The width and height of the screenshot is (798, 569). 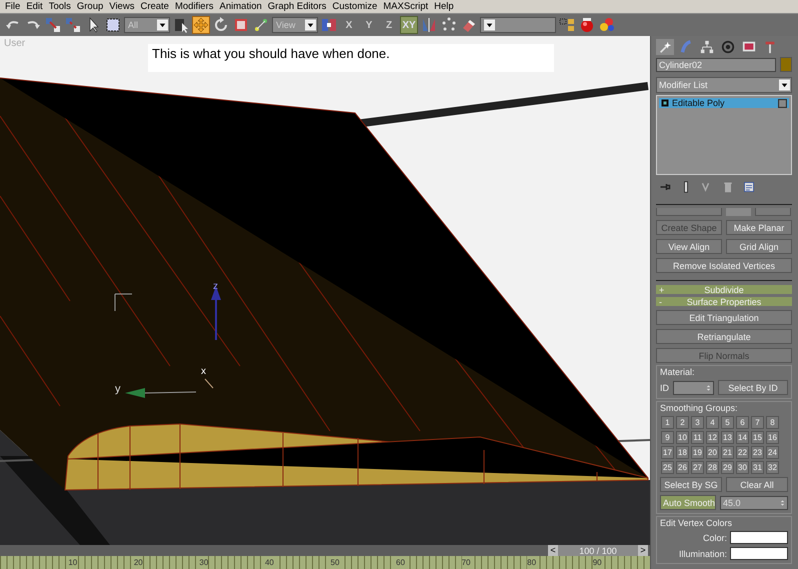 I want to click on panel-button: Edit Triangulation, so click(x=724, y=317).